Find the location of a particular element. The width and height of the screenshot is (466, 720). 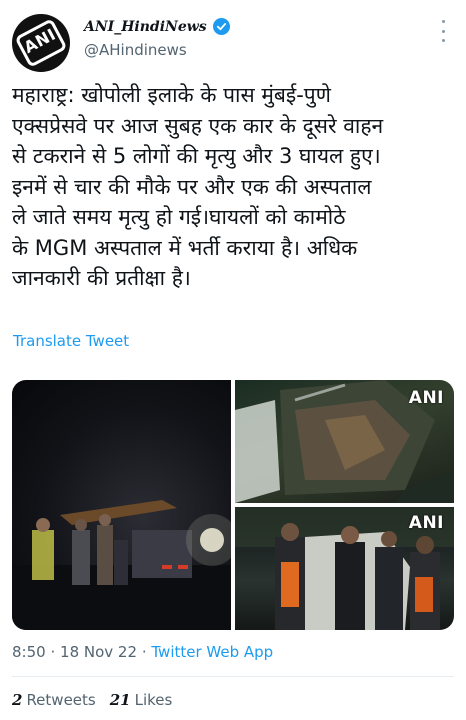

media-image-2: ANI is located at coordinates (344, 441).